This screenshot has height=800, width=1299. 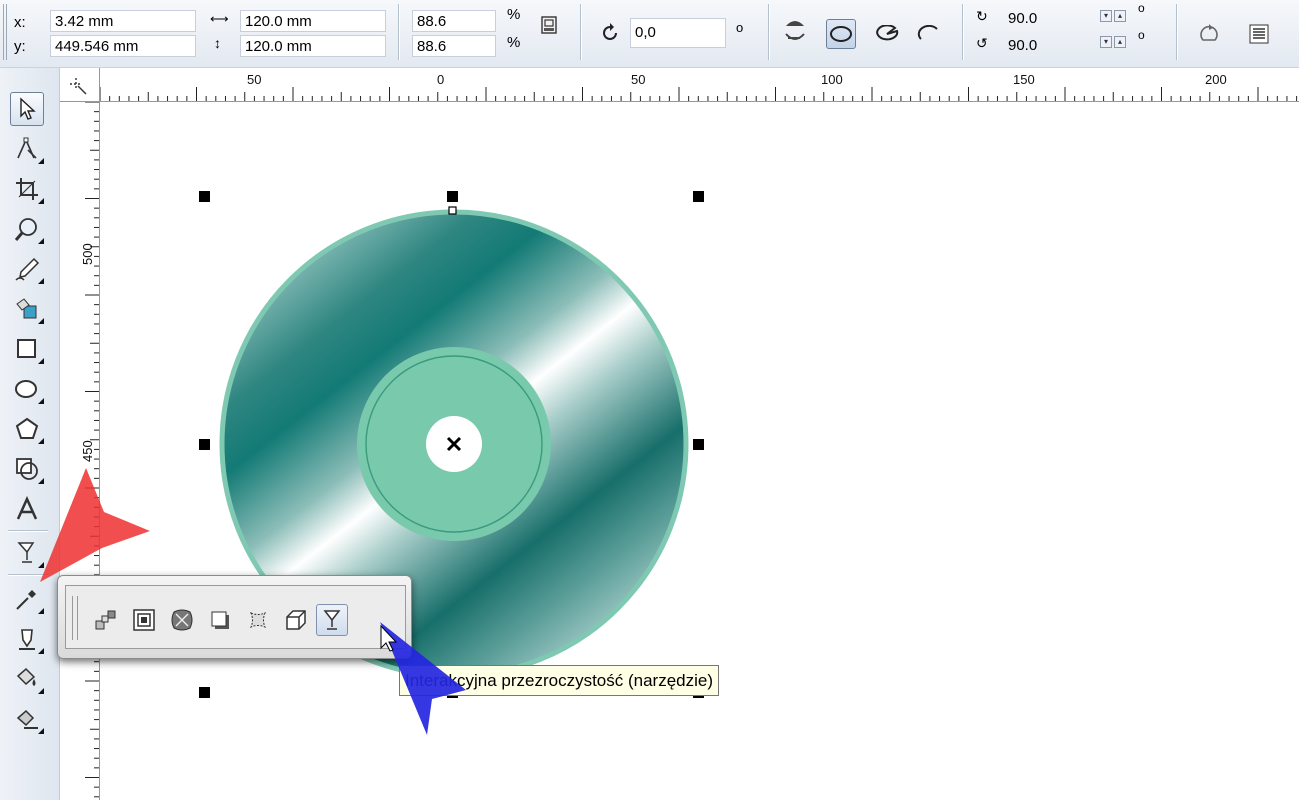 What do you see at coordinates (740, 27) in the screenshot?
I see `rotation-degree-label: o` at bounding box center [740, 27].